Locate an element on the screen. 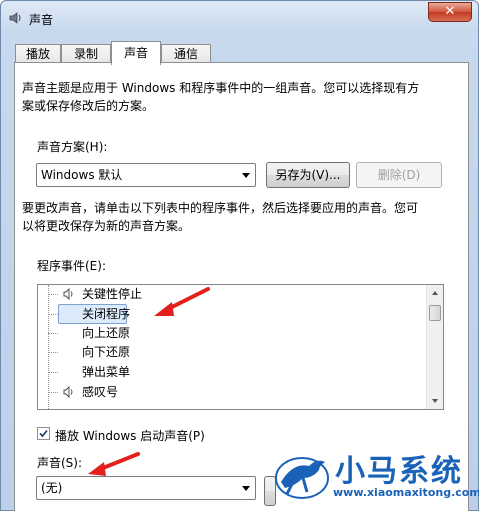  sound-label: 声音(S): is located at coordinates (60, 463).